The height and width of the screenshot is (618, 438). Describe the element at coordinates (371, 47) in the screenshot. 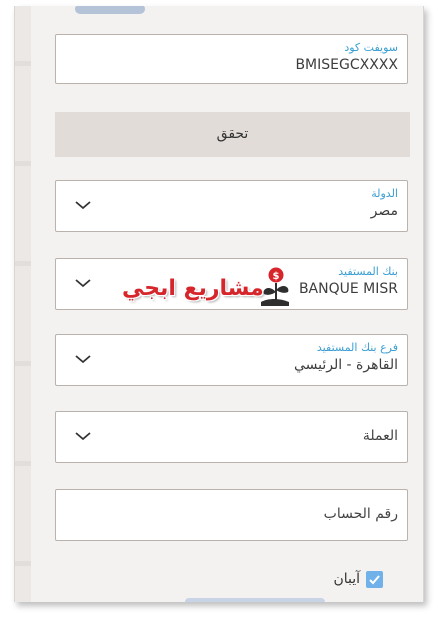

I see `swift-code-label: سويفت كود` at that location.